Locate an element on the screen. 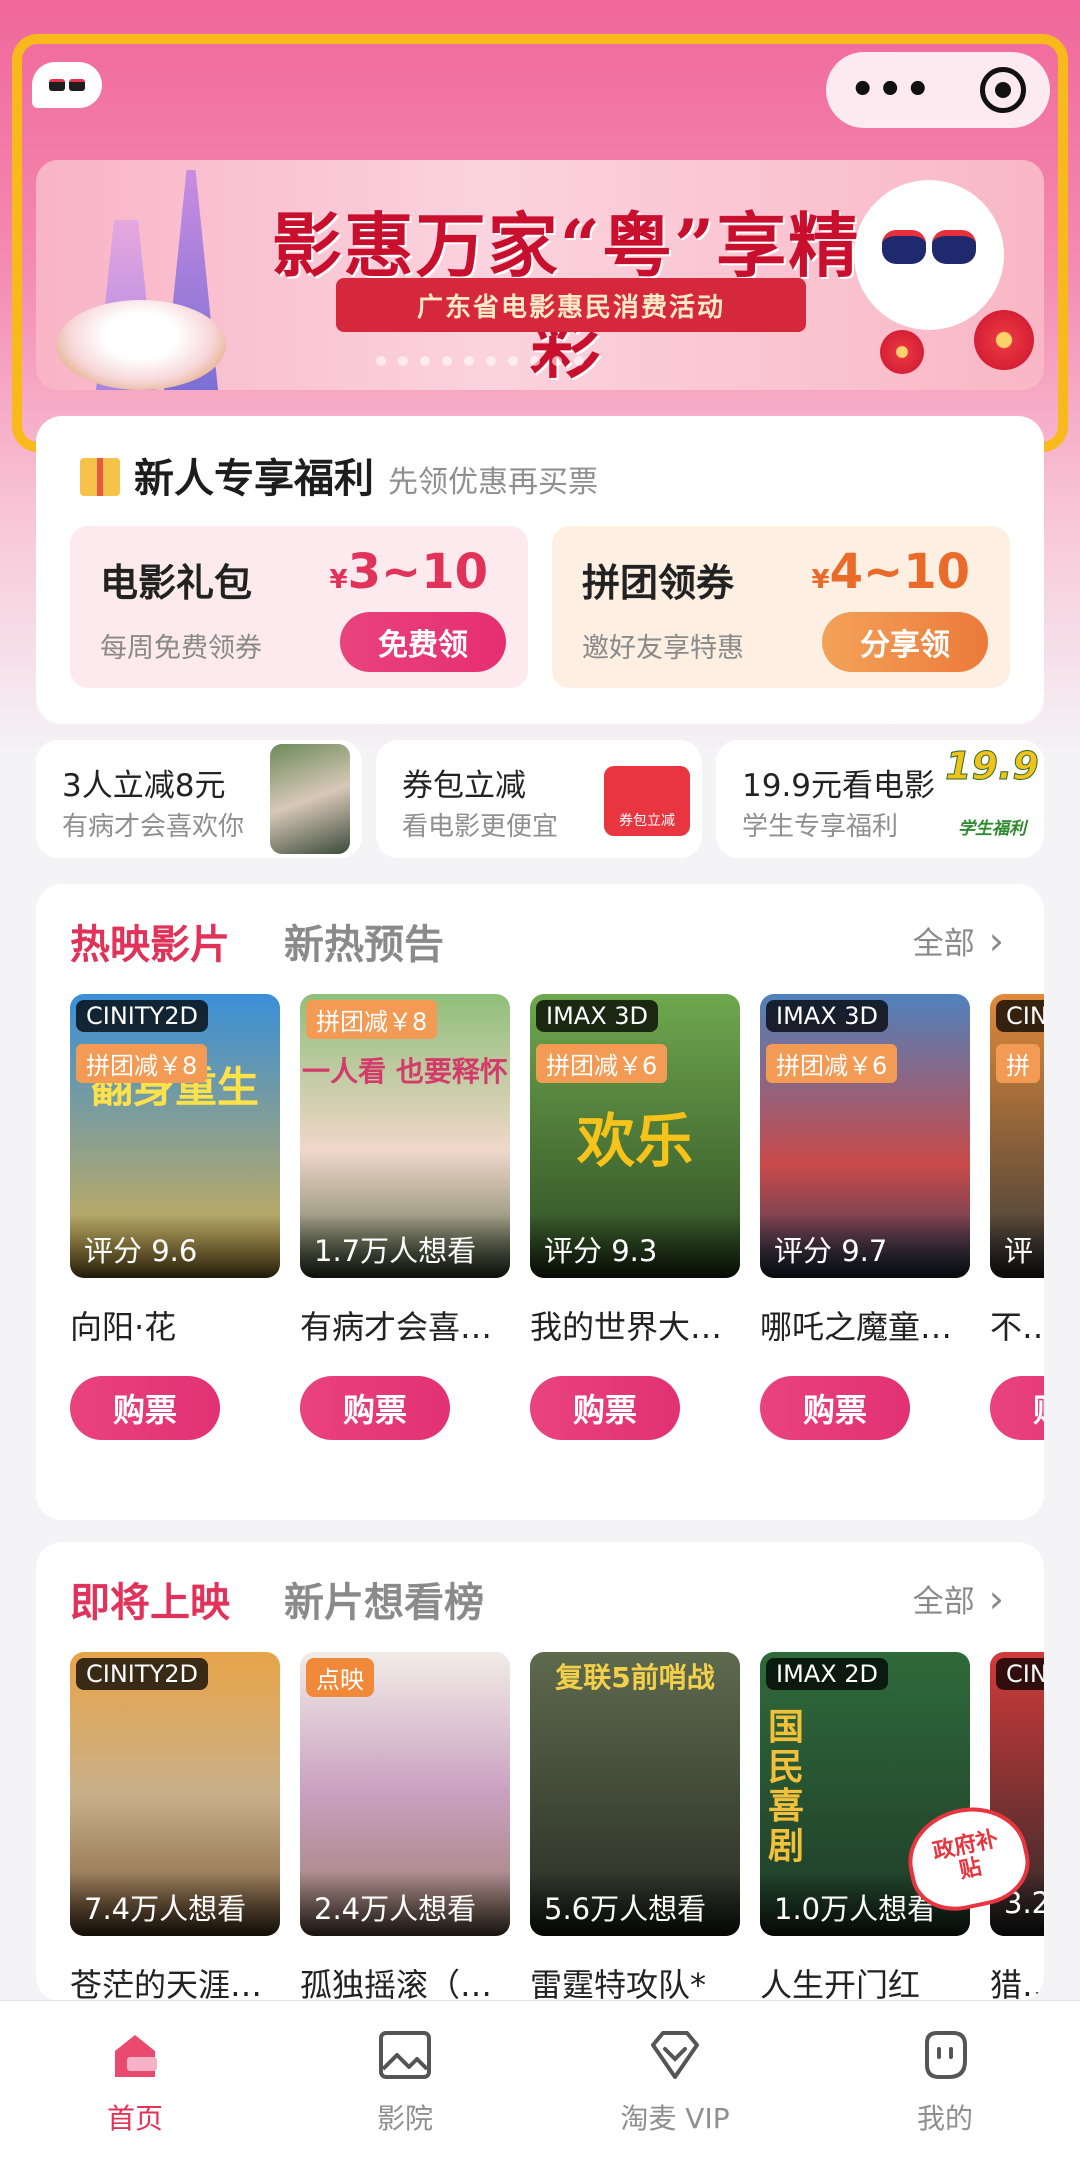 The width and height of the screenshot is (1080, 2160). home-icon is located at coordinates (136, 2056).